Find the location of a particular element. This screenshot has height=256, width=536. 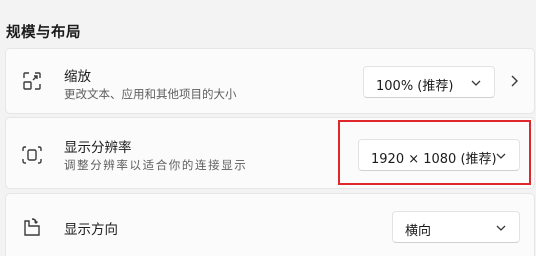

resolution-dropdown: 1920 × 1080 (推荐) is located at coordinates (439, 155).